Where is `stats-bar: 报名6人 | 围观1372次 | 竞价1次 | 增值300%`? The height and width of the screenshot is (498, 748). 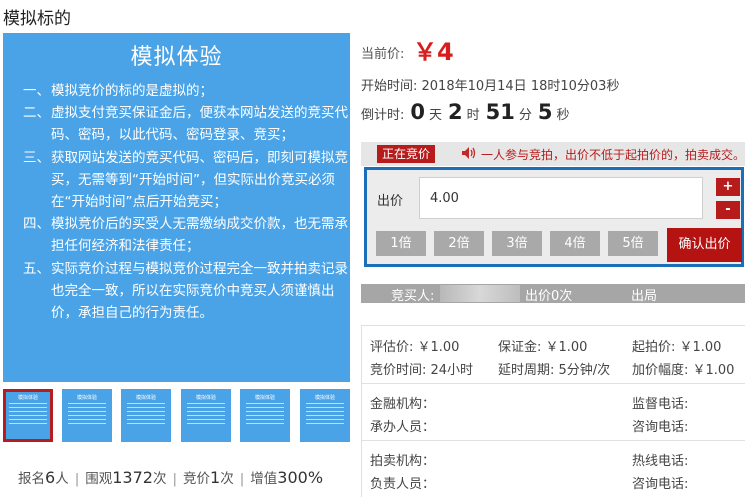 stats-bar: 报名6人 | 围观1372次 | 竞价1次 | 增值300% is located at coordinates (171, 477).